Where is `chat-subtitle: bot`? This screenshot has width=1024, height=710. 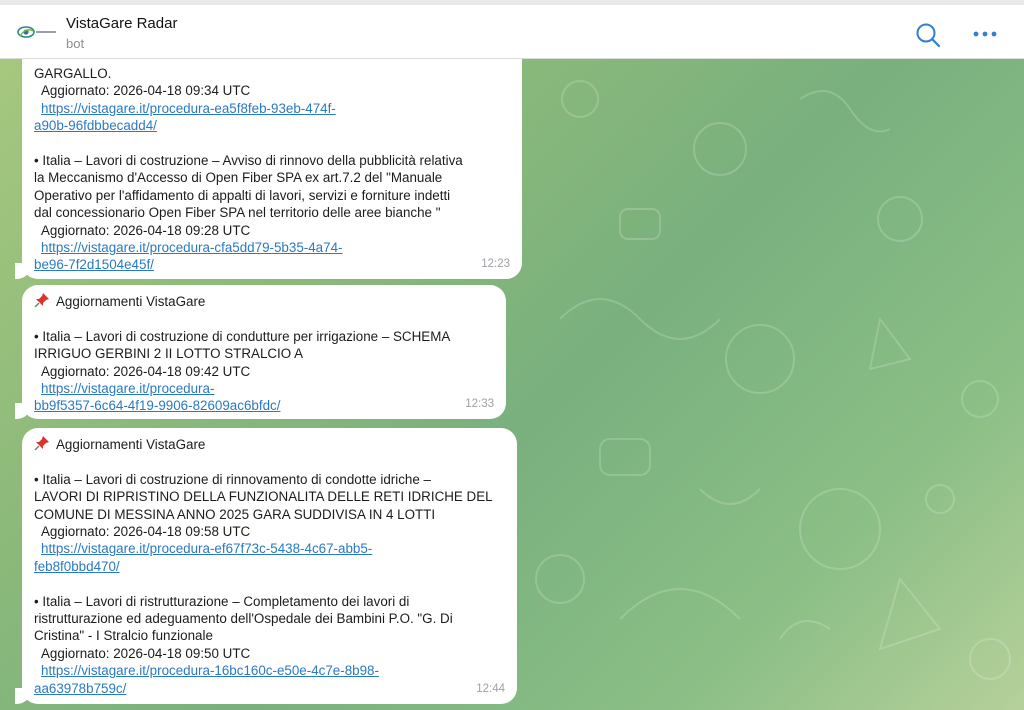 chat-subtitle: bot is located at coordinates (75, 43).